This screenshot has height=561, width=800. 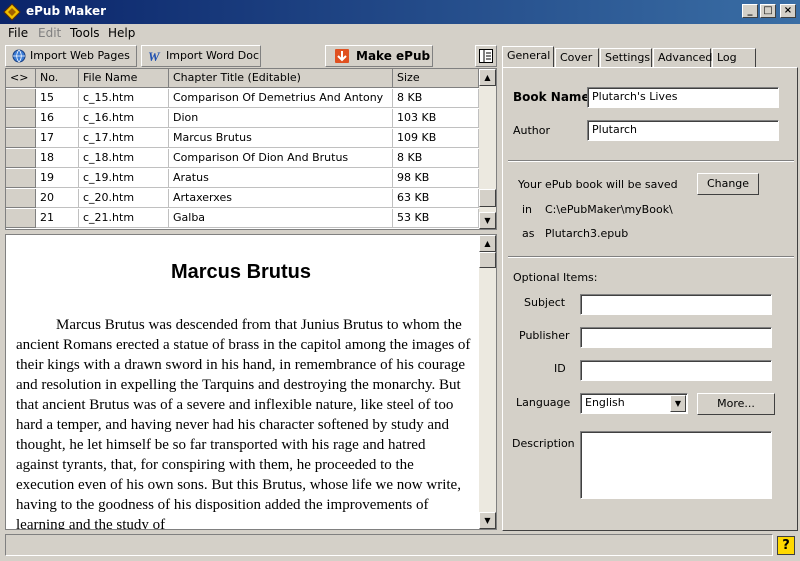 What do you see at coordinates (124, 138) in the screenshot?
I see `cell-file-name: c_17.htm` at bounding box center [124, 138].